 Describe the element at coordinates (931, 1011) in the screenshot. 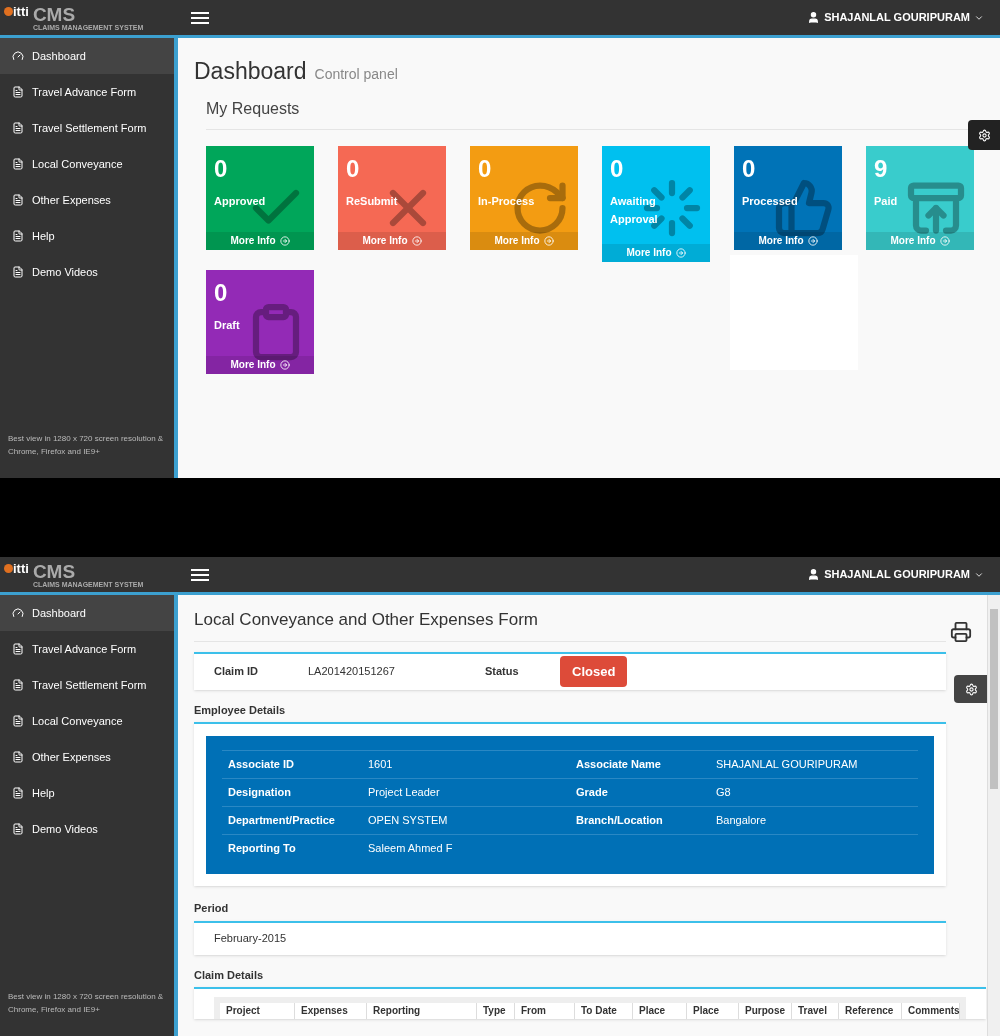

I see `column-header: Comments` at that location.